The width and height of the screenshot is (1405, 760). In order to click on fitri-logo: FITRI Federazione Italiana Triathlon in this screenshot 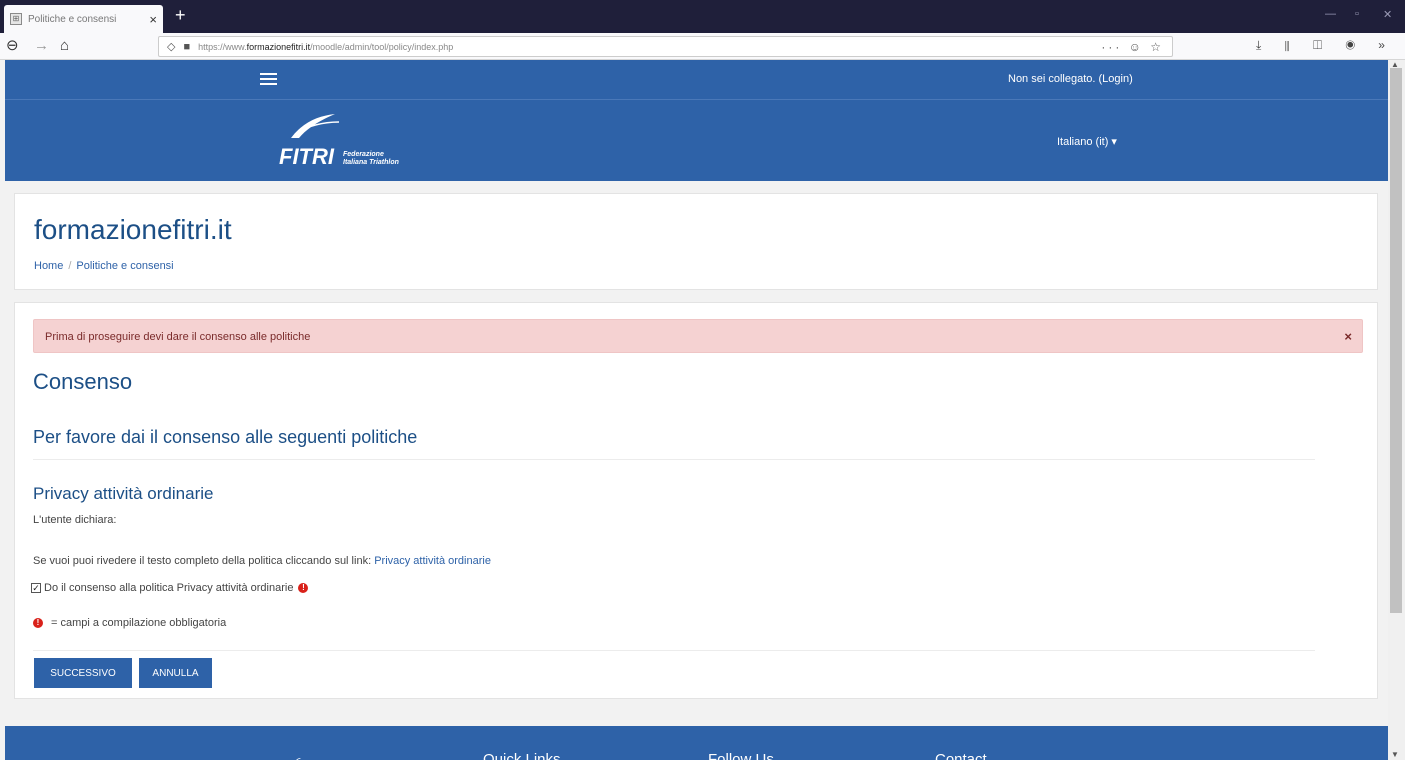, I will do `click(363, 140)`.